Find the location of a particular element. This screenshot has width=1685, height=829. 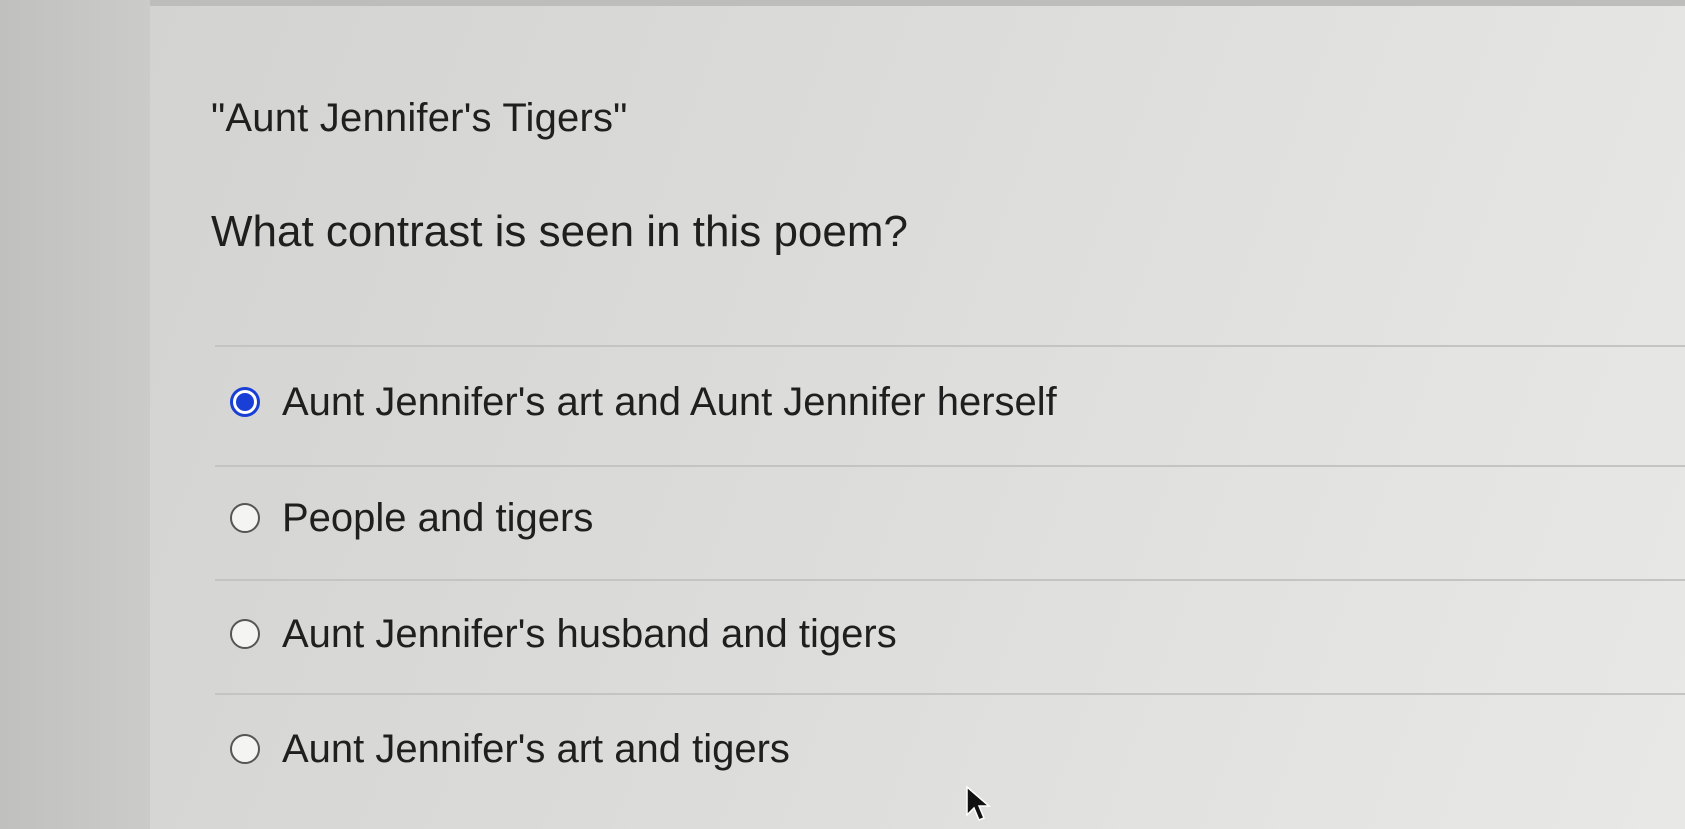

poem-title: "Aunt Jennifer's Tigers" is located at coordinates (419, 118).